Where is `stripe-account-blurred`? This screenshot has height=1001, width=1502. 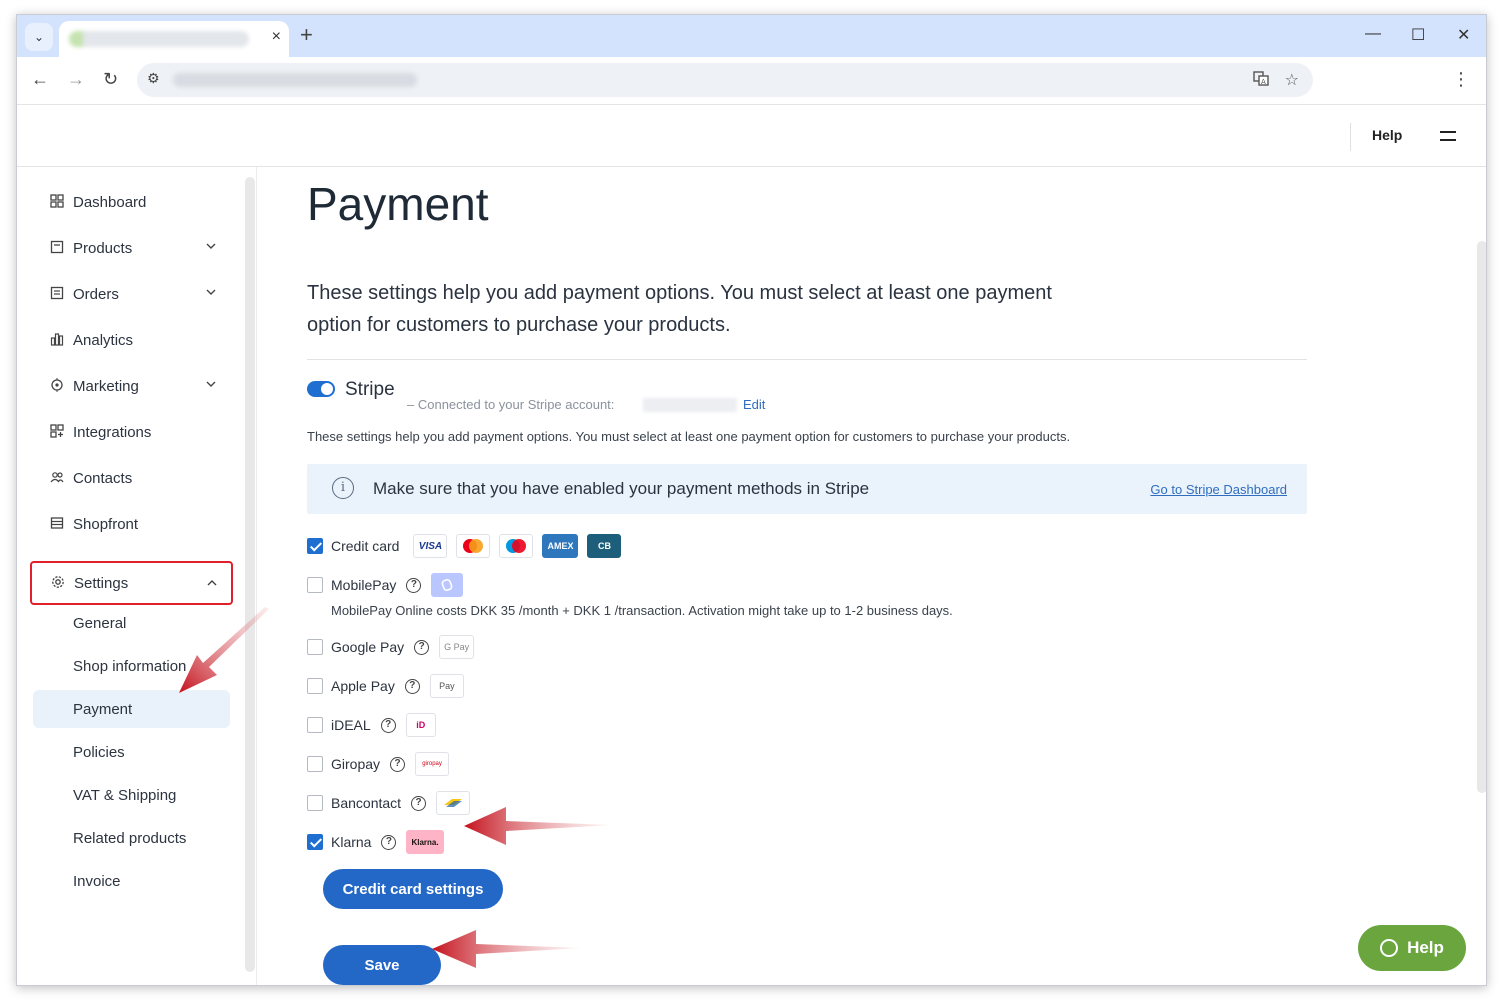 stripe-account-blurred is located at coordinates (690, 405).